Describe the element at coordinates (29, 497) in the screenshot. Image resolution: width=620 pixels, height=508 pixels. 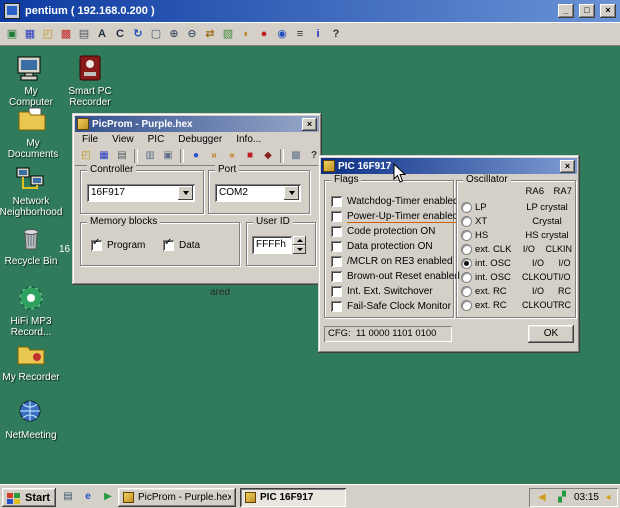
I see `start-button: Start` at that location.